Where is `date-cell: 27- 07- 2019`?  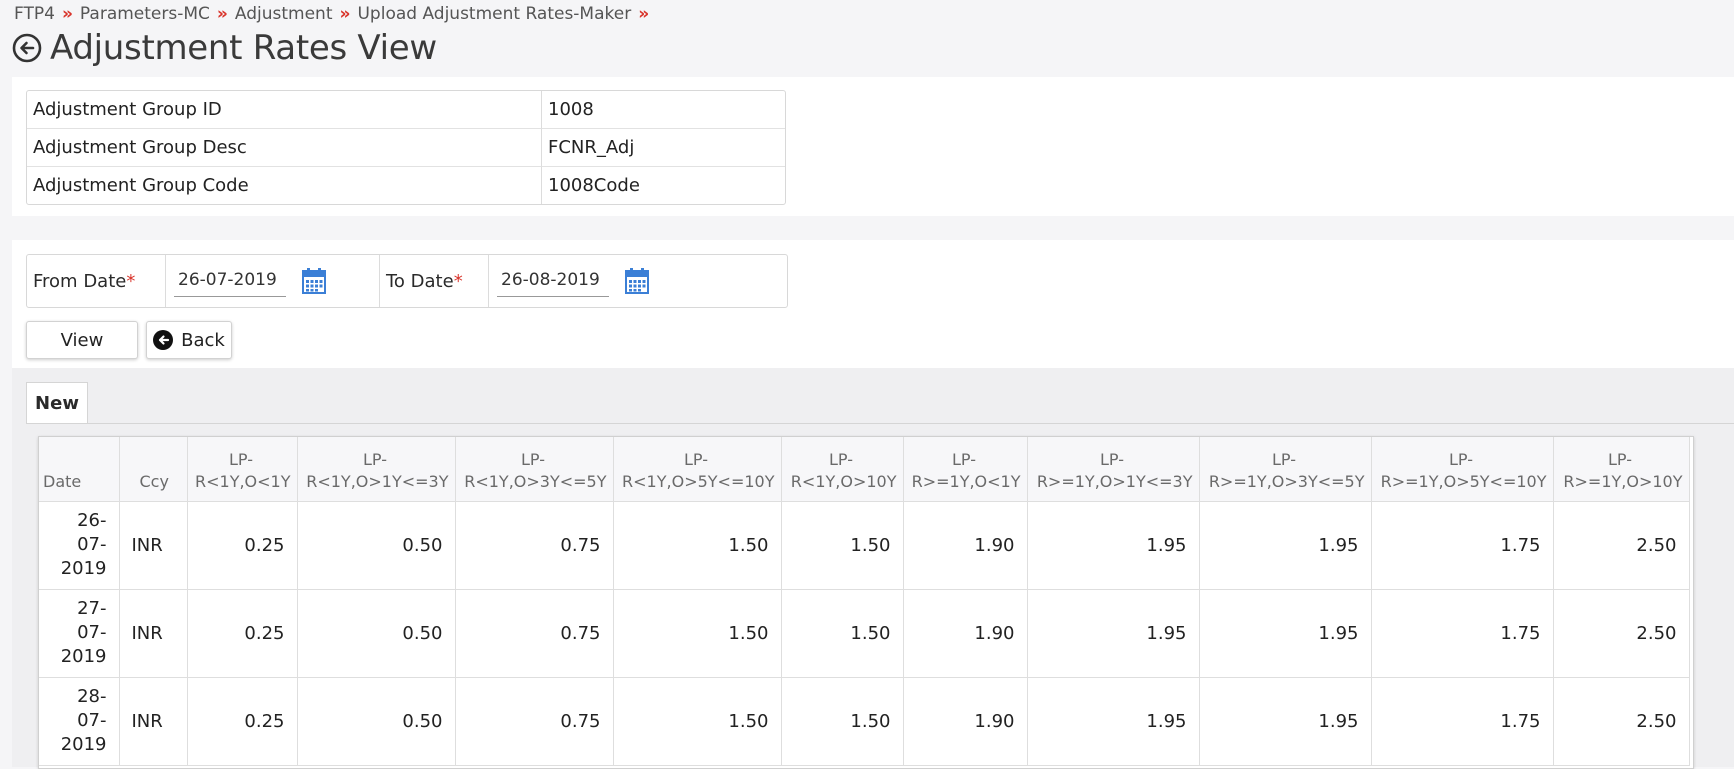 date-cell: 27- 07- 2019 is located at coordinates (79, 633).